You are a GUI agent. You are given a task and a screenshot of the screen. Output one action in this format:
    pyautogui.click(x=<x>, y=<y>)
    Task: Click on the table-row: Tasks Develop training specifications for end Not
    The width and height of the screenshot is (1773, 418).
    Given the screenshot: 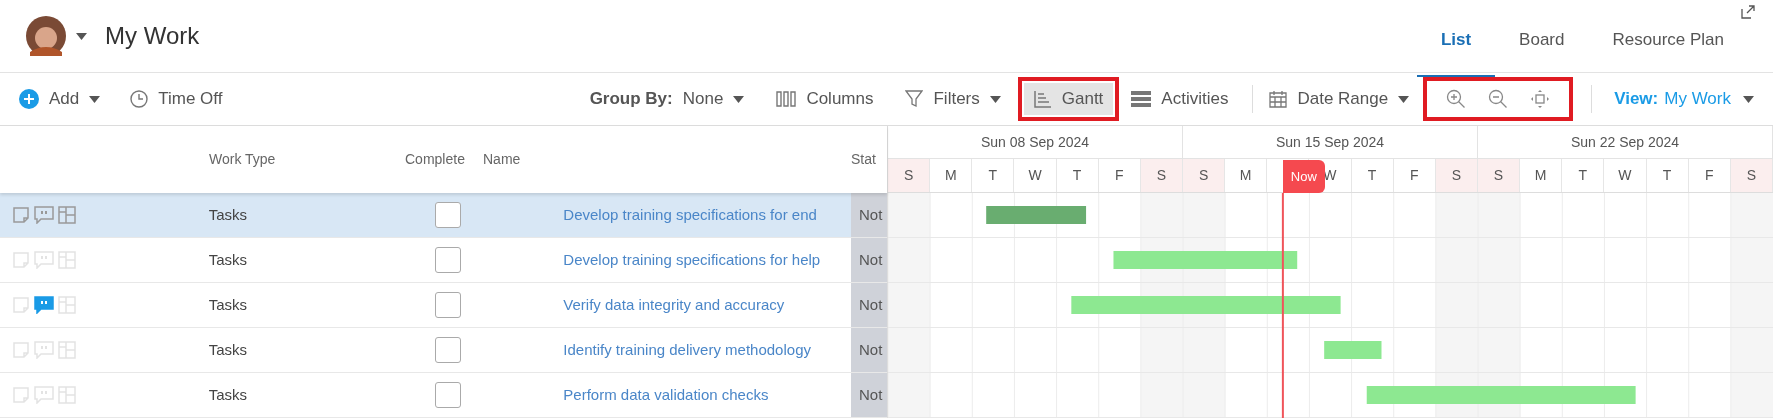 What is the action you would take?
    pyautogui.click(x=443, y=215)
    